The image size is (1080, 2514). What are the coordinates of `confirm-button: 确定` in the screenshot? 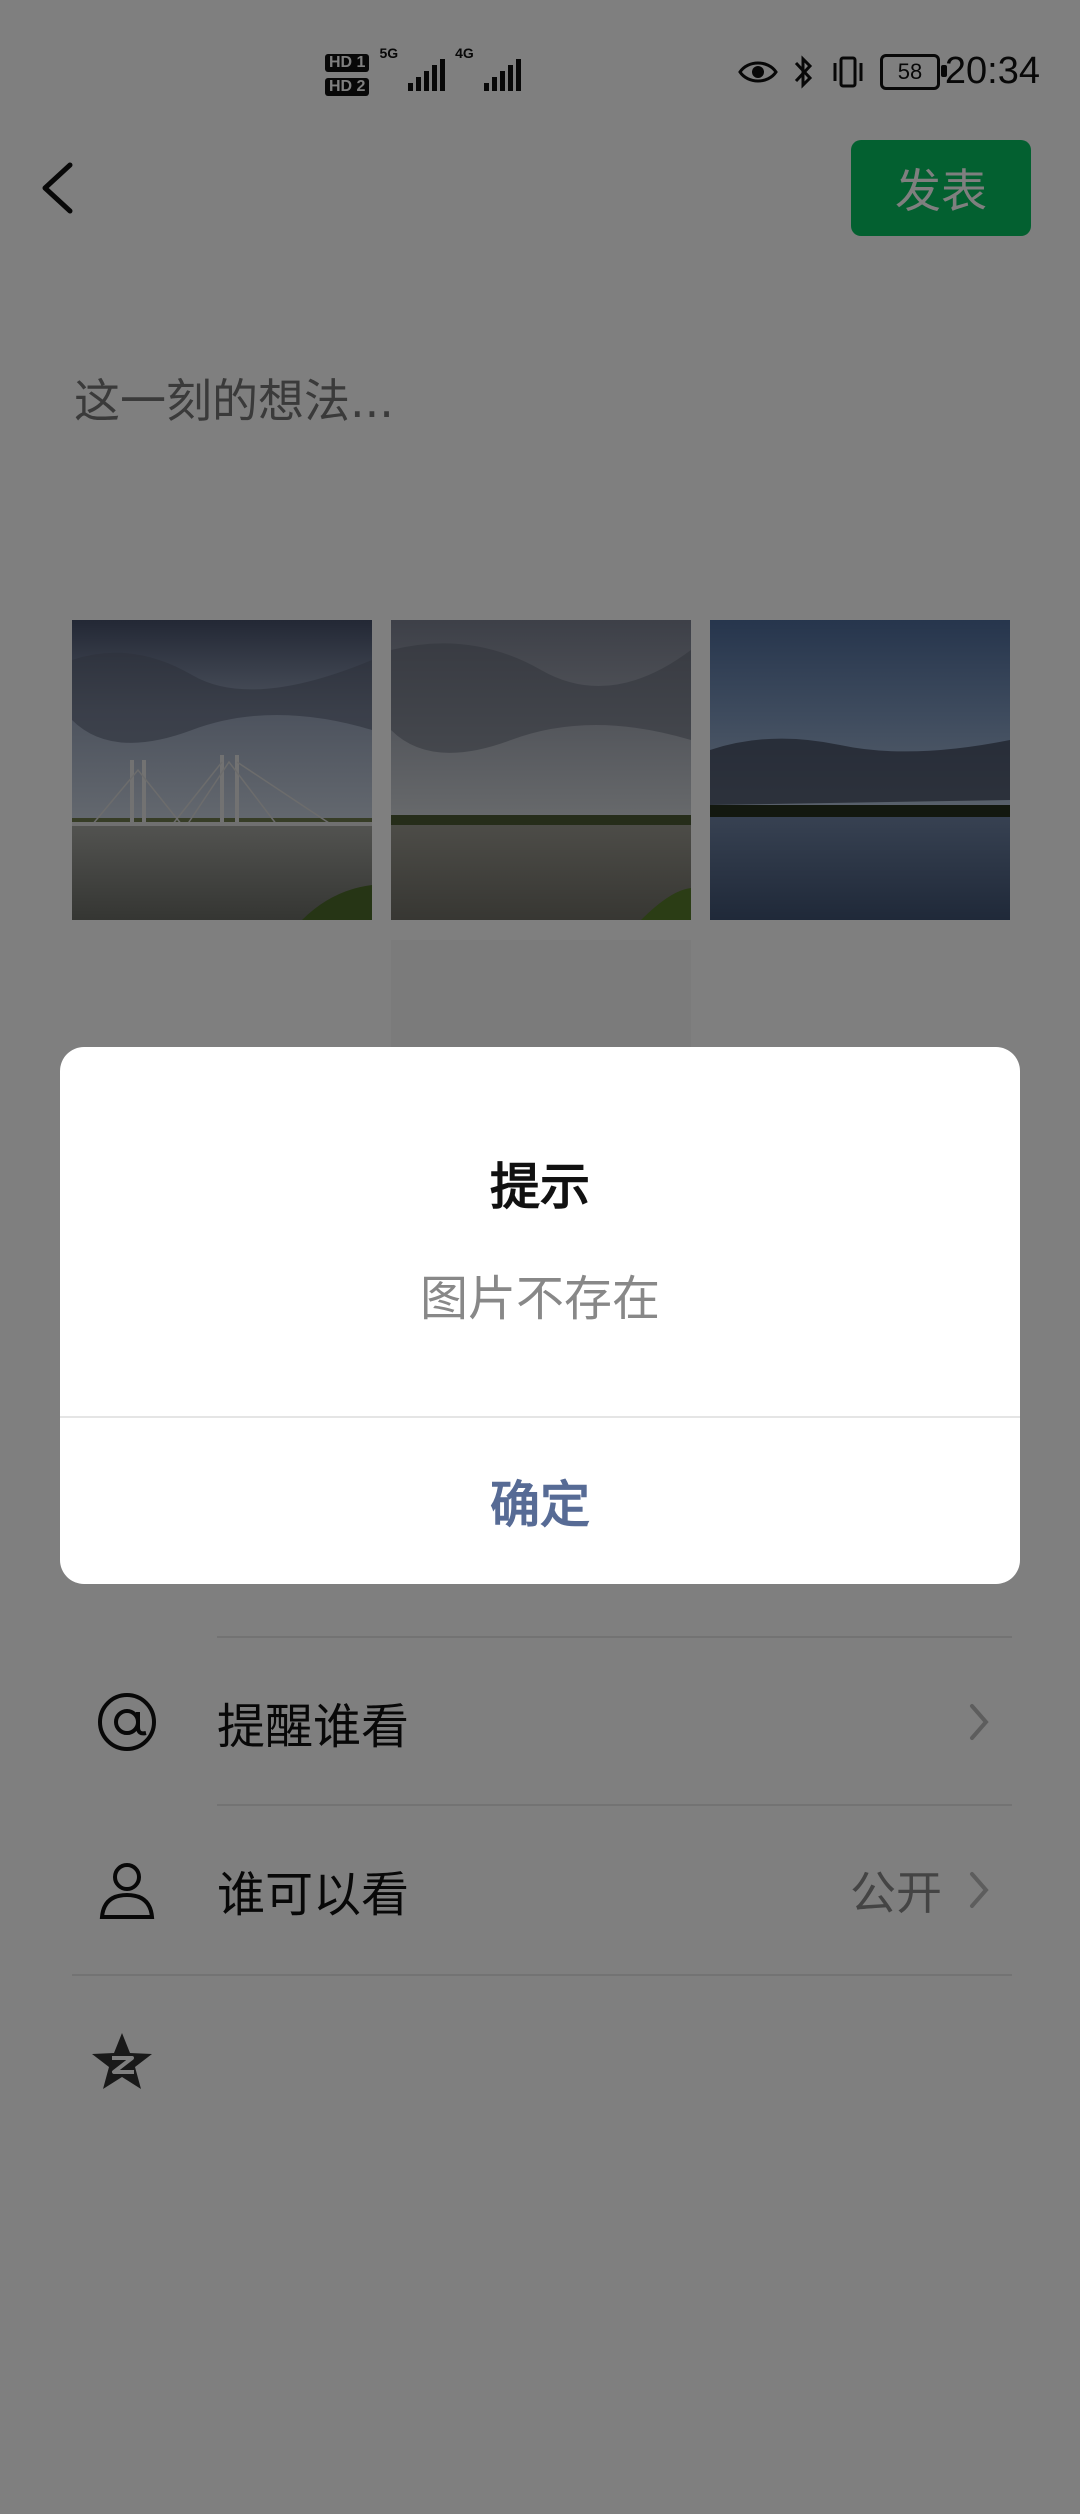 It's located at (540, 1501).